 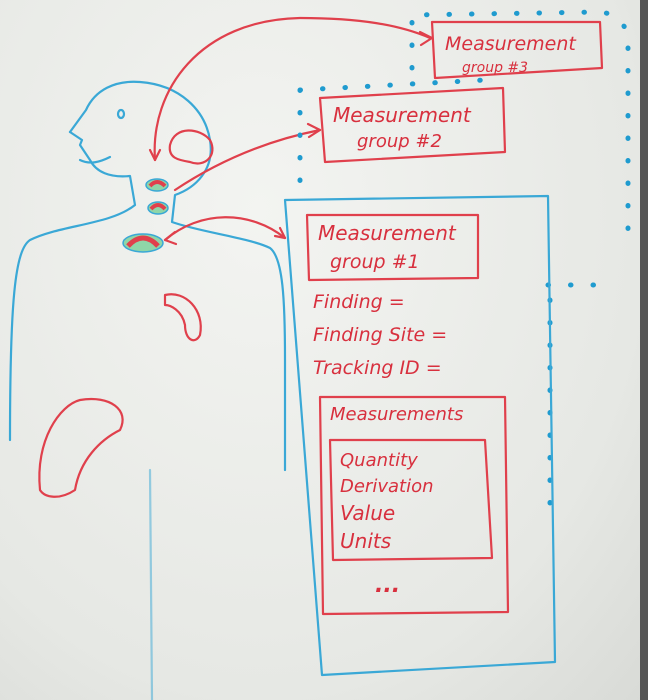 What do you see at coordinates (126, 313) in the screenshot?
I see `organs` at bounding box center [126, 313].